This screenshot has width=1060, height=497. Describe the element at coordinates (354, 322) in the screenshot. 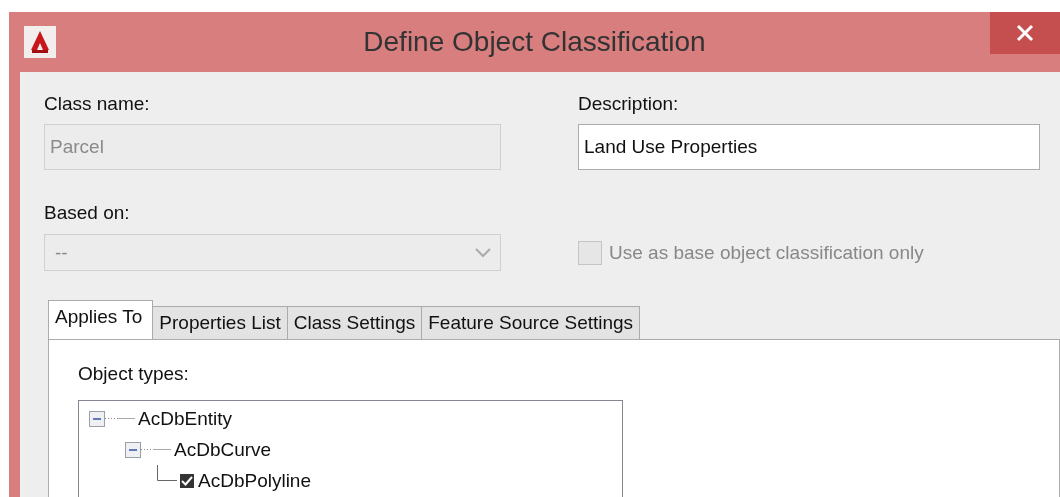

I see `tab: Class Settings` at that location.